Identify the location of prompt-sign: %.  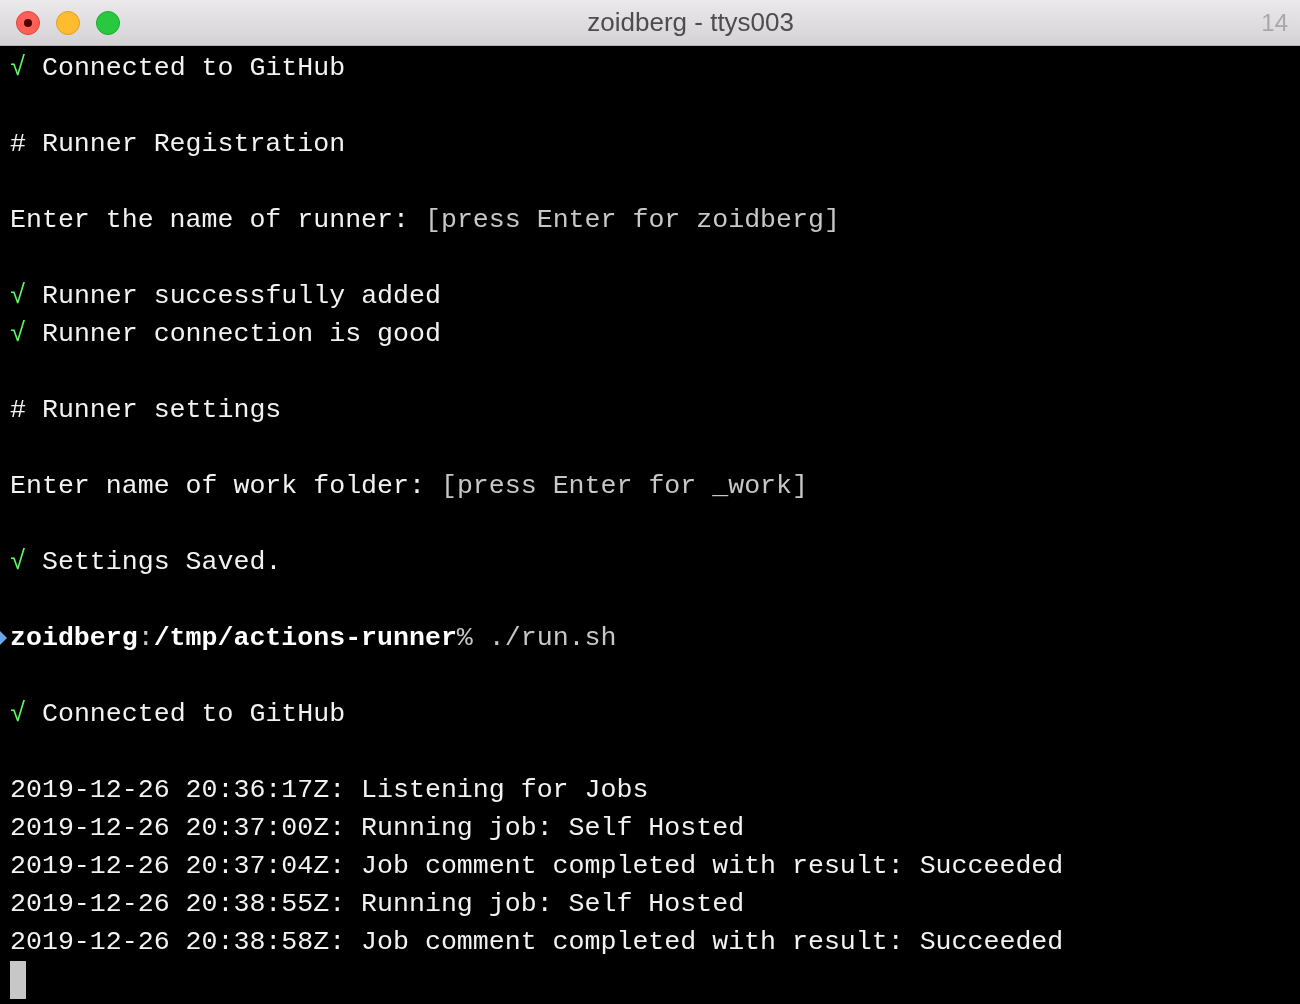
(464, 638).